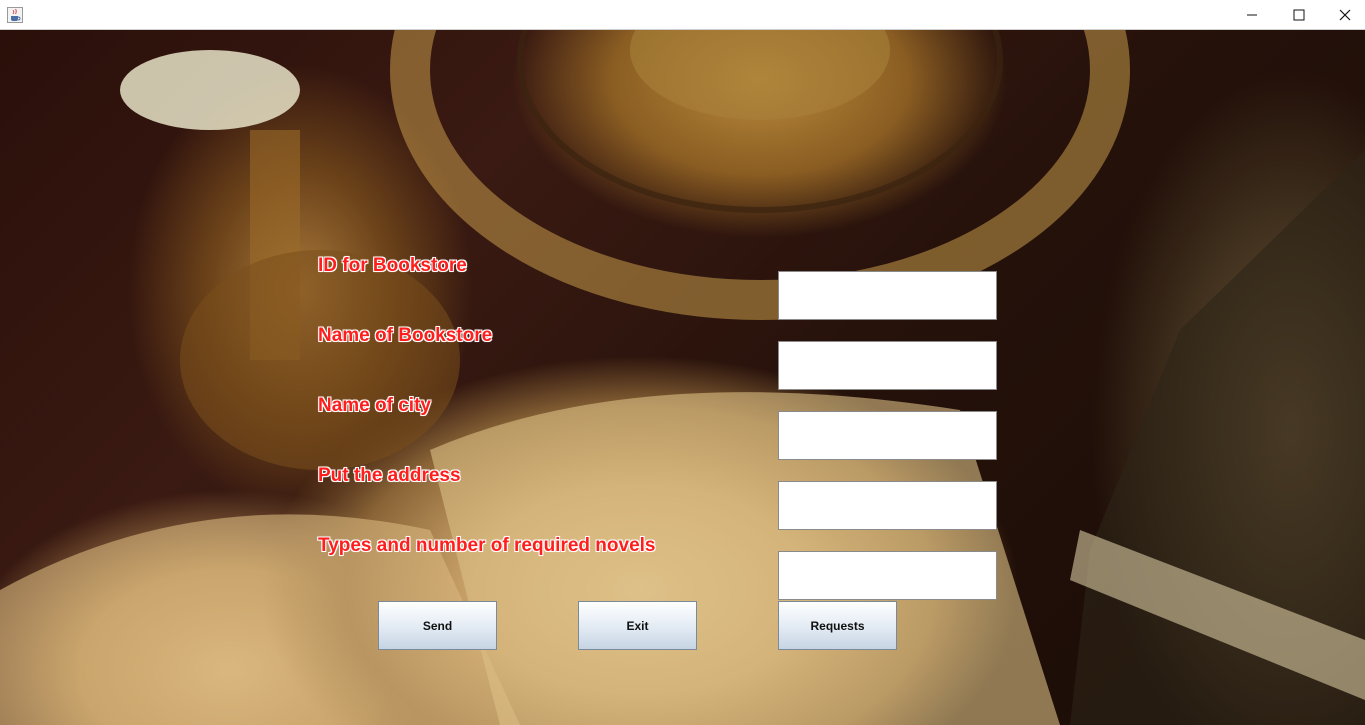  Describe the element at coordinates (682, 15) in the screenshot. I see `title-bar` at that location.